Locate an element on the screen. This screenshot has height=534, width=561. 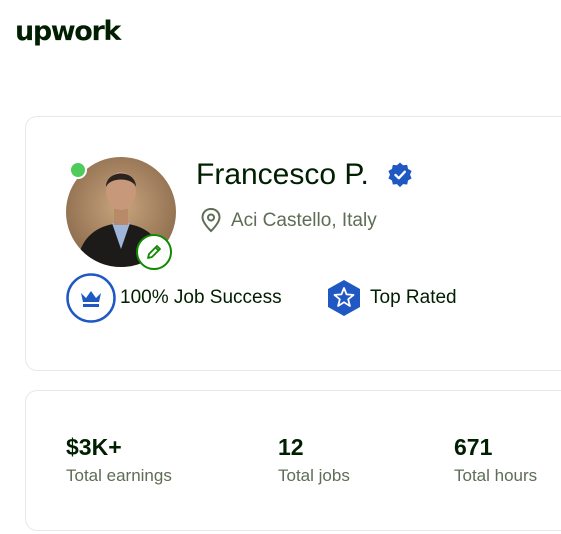
stat-total-hours: 671 Total hours is located at coordinates (495, 460).